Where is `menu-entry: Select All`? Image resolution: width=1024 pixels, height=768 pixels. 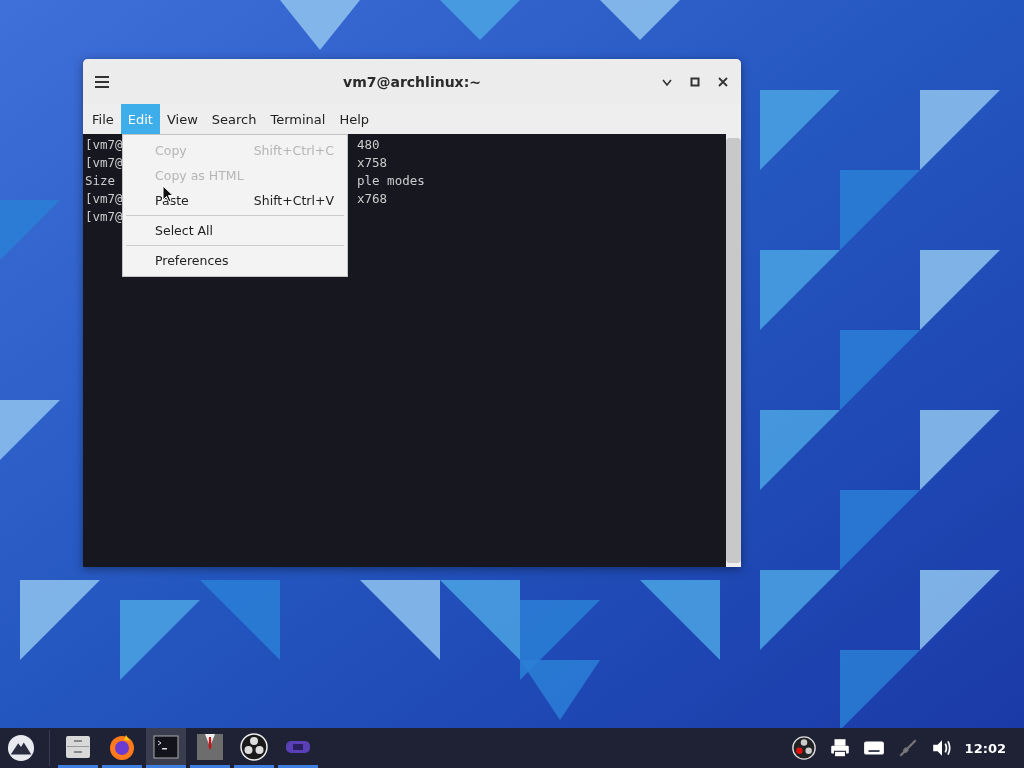
menu-entry: Select All is located at coordinates (235, 230).